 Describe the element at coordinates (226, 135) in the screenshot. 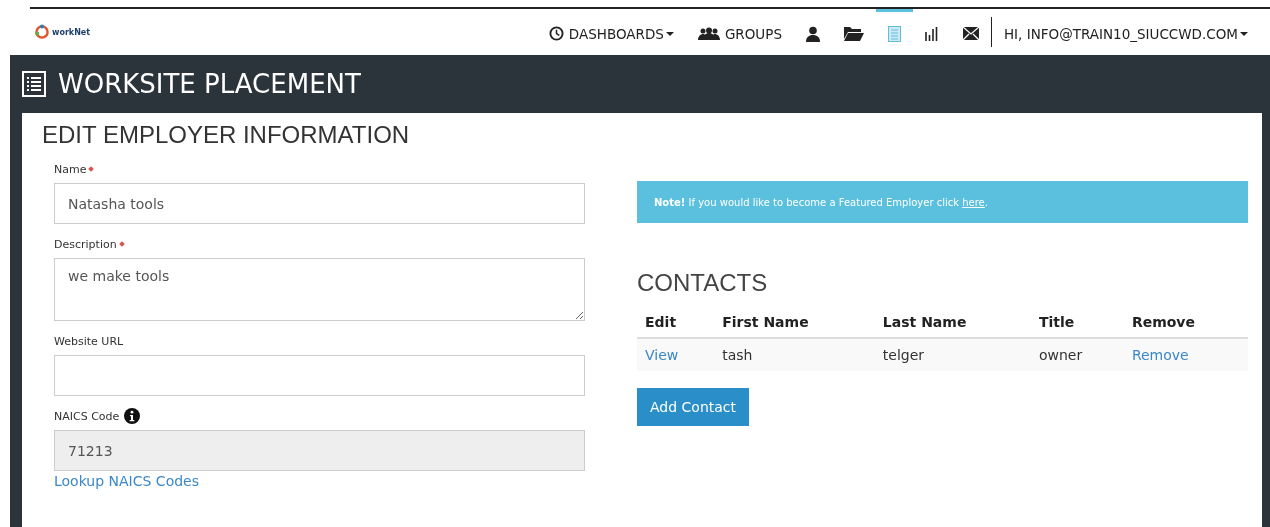

I see `section-title: EDIT EMPLOYER INFORMATION` at that location.